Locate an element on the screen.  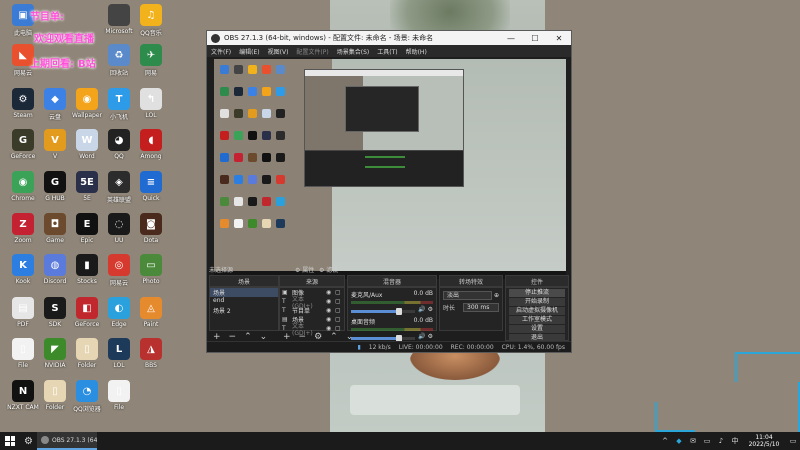
menu-file: 文件(F) is located at coordinates (221, 51).